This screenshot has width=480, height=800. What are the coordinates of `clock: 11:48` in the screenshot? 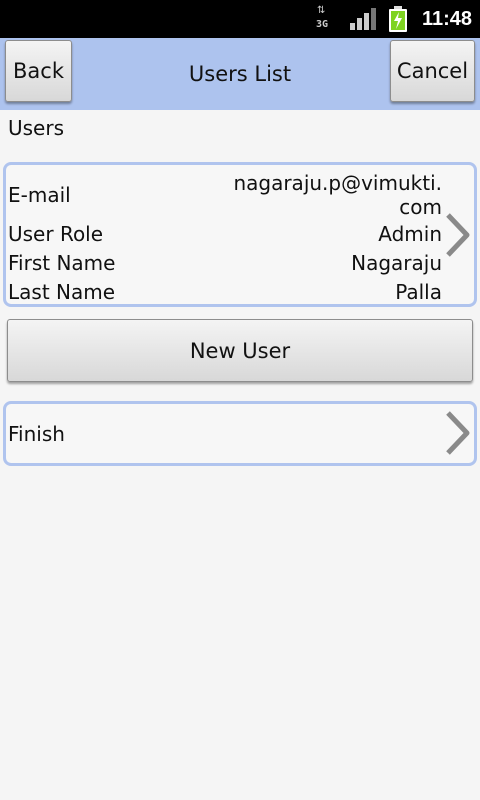 It's located at (446, 18).